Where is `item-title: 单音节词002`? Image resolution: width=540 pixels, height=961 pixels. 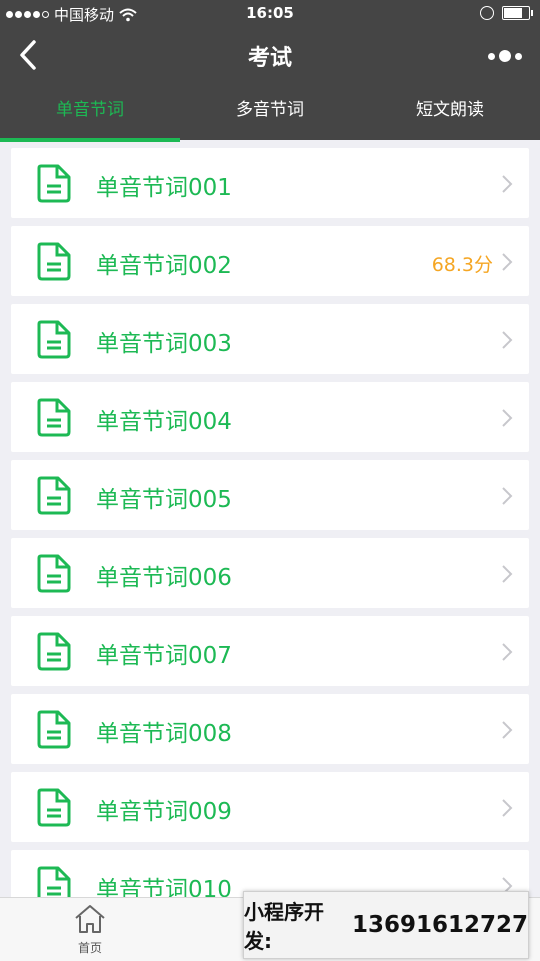 item-title: 单音节词002 is located at coordinates (164, 266).